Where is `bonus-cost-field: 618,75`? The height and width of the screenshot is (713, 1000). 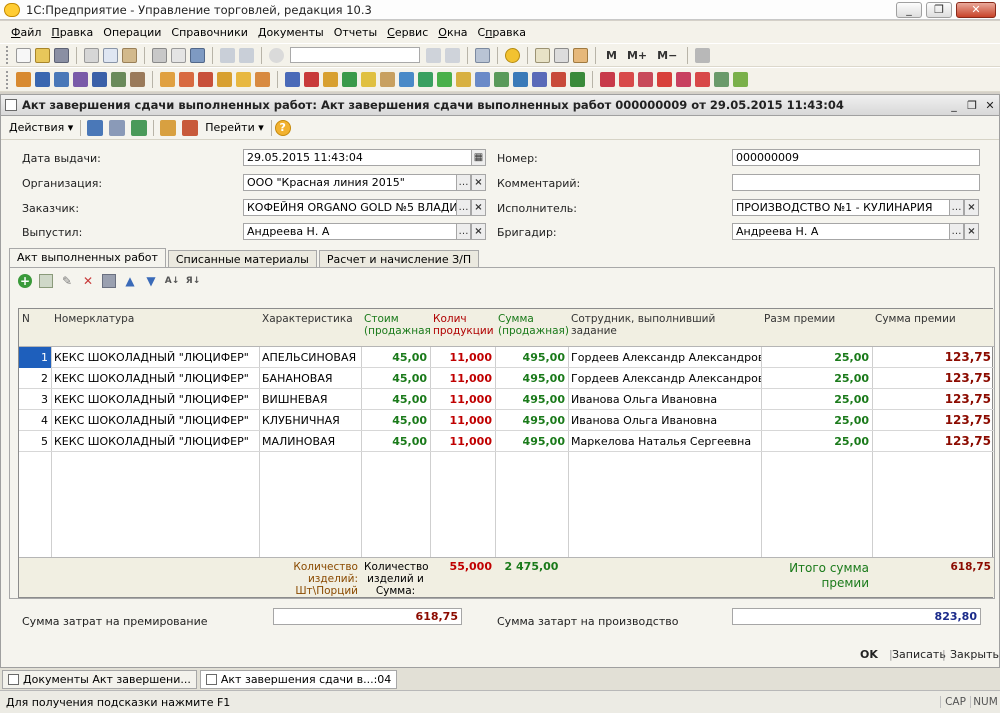 bonus-cost-field: 618,75 is located at coordinates (367, 616).